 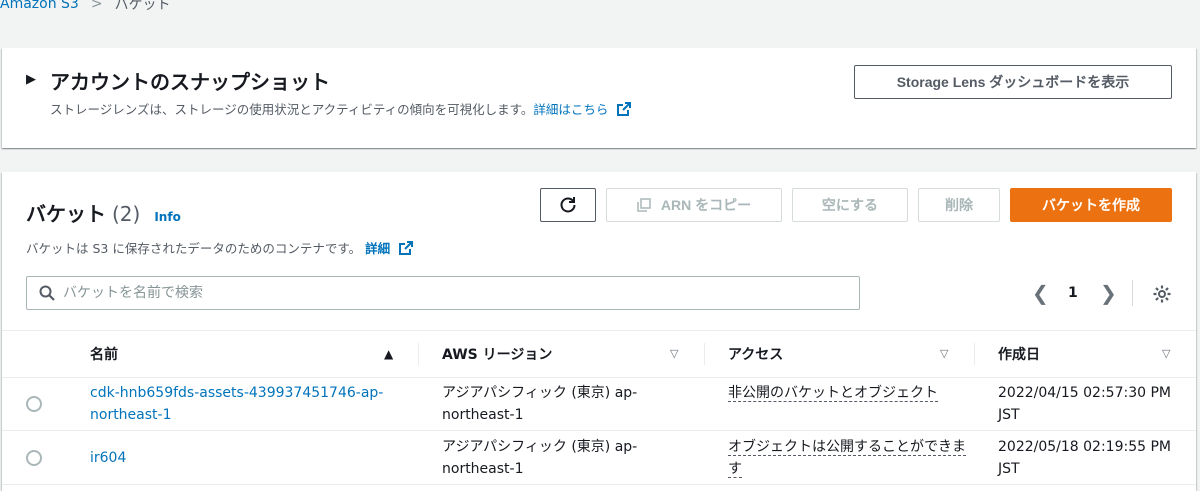 I want to click on column-header-access: アクセス, so click(x=755, y=354).